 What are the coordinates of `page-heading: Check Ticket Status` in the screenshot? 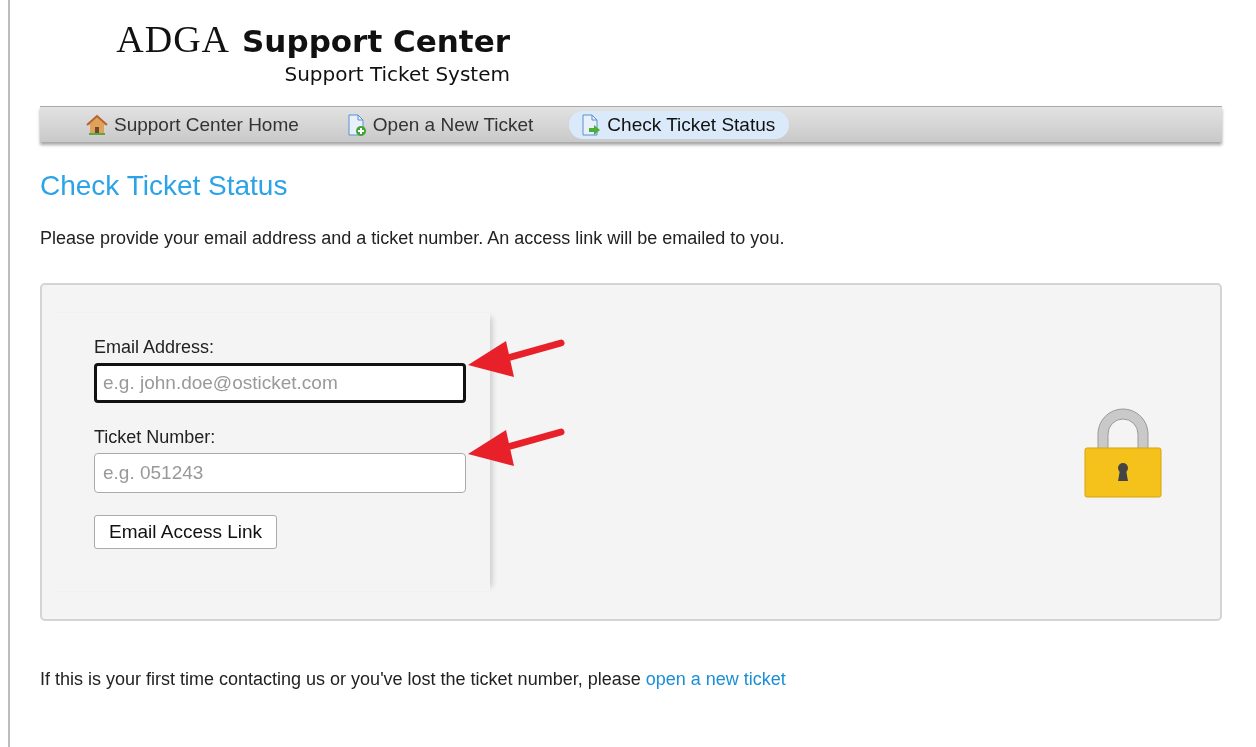 It's located at (164, 186).